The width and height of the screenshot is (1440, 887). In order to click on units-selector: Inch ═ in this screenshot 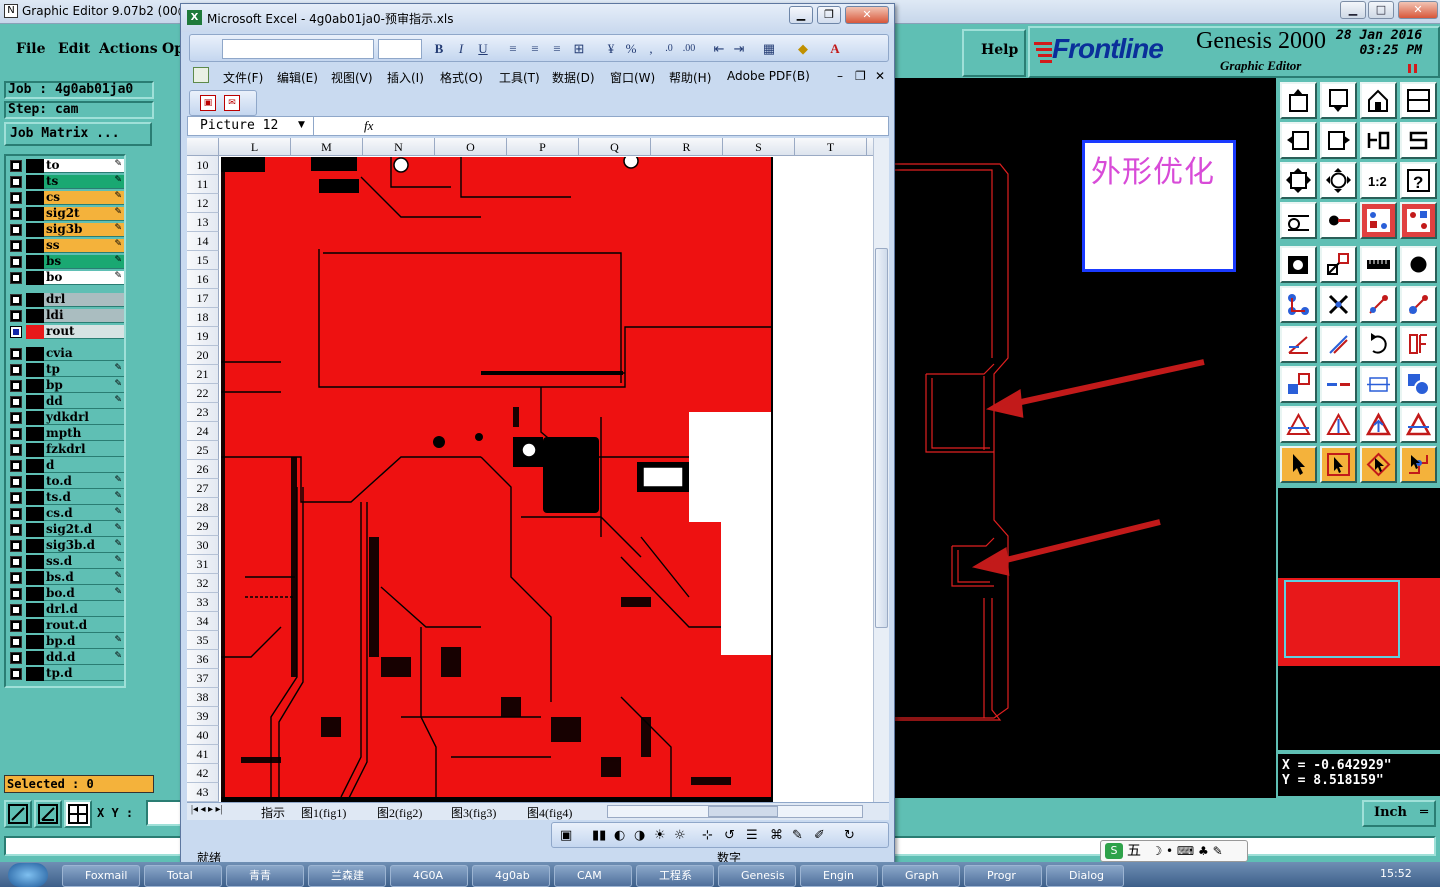, I will do `click(1399, 813)`.